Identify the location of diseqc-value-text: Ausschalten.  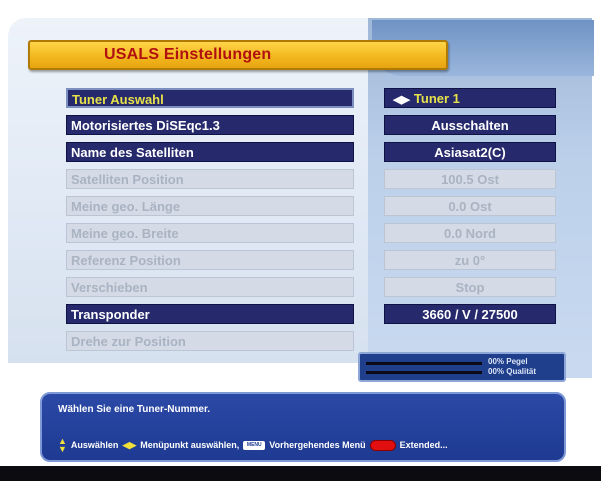
(470, 125).